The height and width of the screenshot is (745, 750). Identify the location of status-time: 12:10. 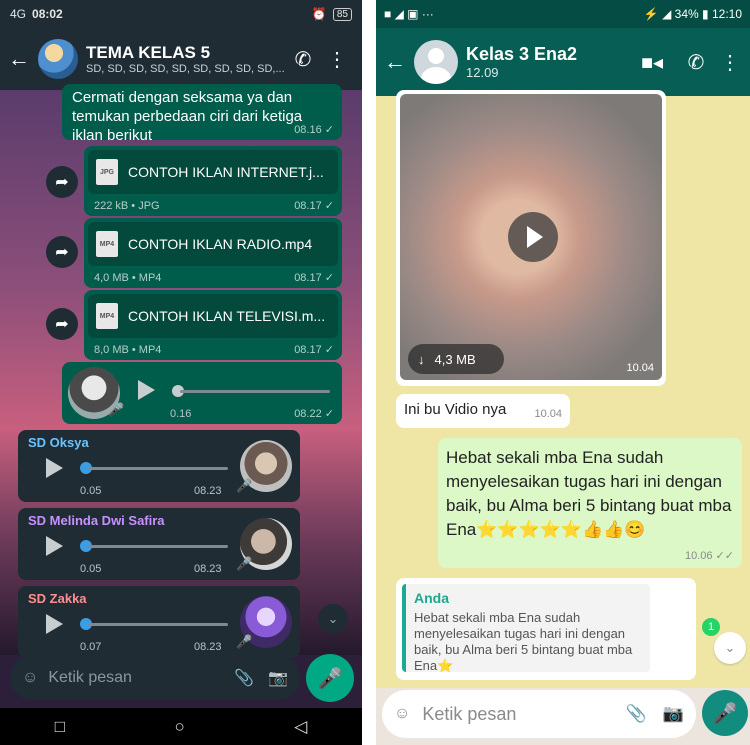
(726, 14).